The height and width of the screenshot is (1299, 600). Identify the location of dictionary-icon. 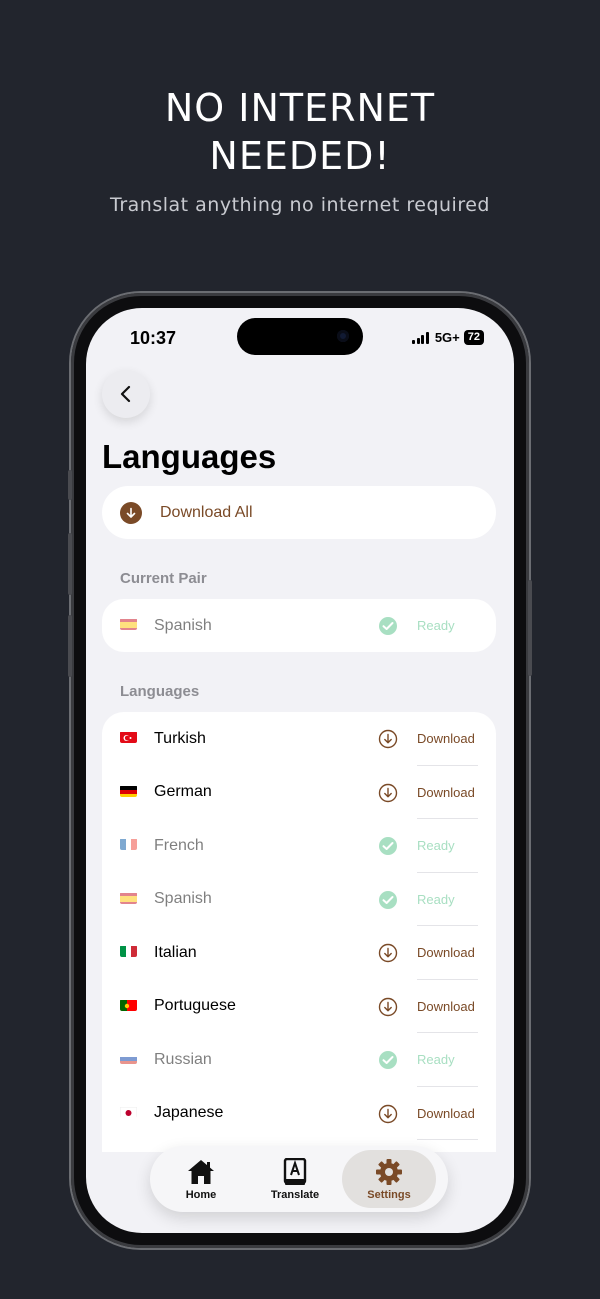
(295, 1171).